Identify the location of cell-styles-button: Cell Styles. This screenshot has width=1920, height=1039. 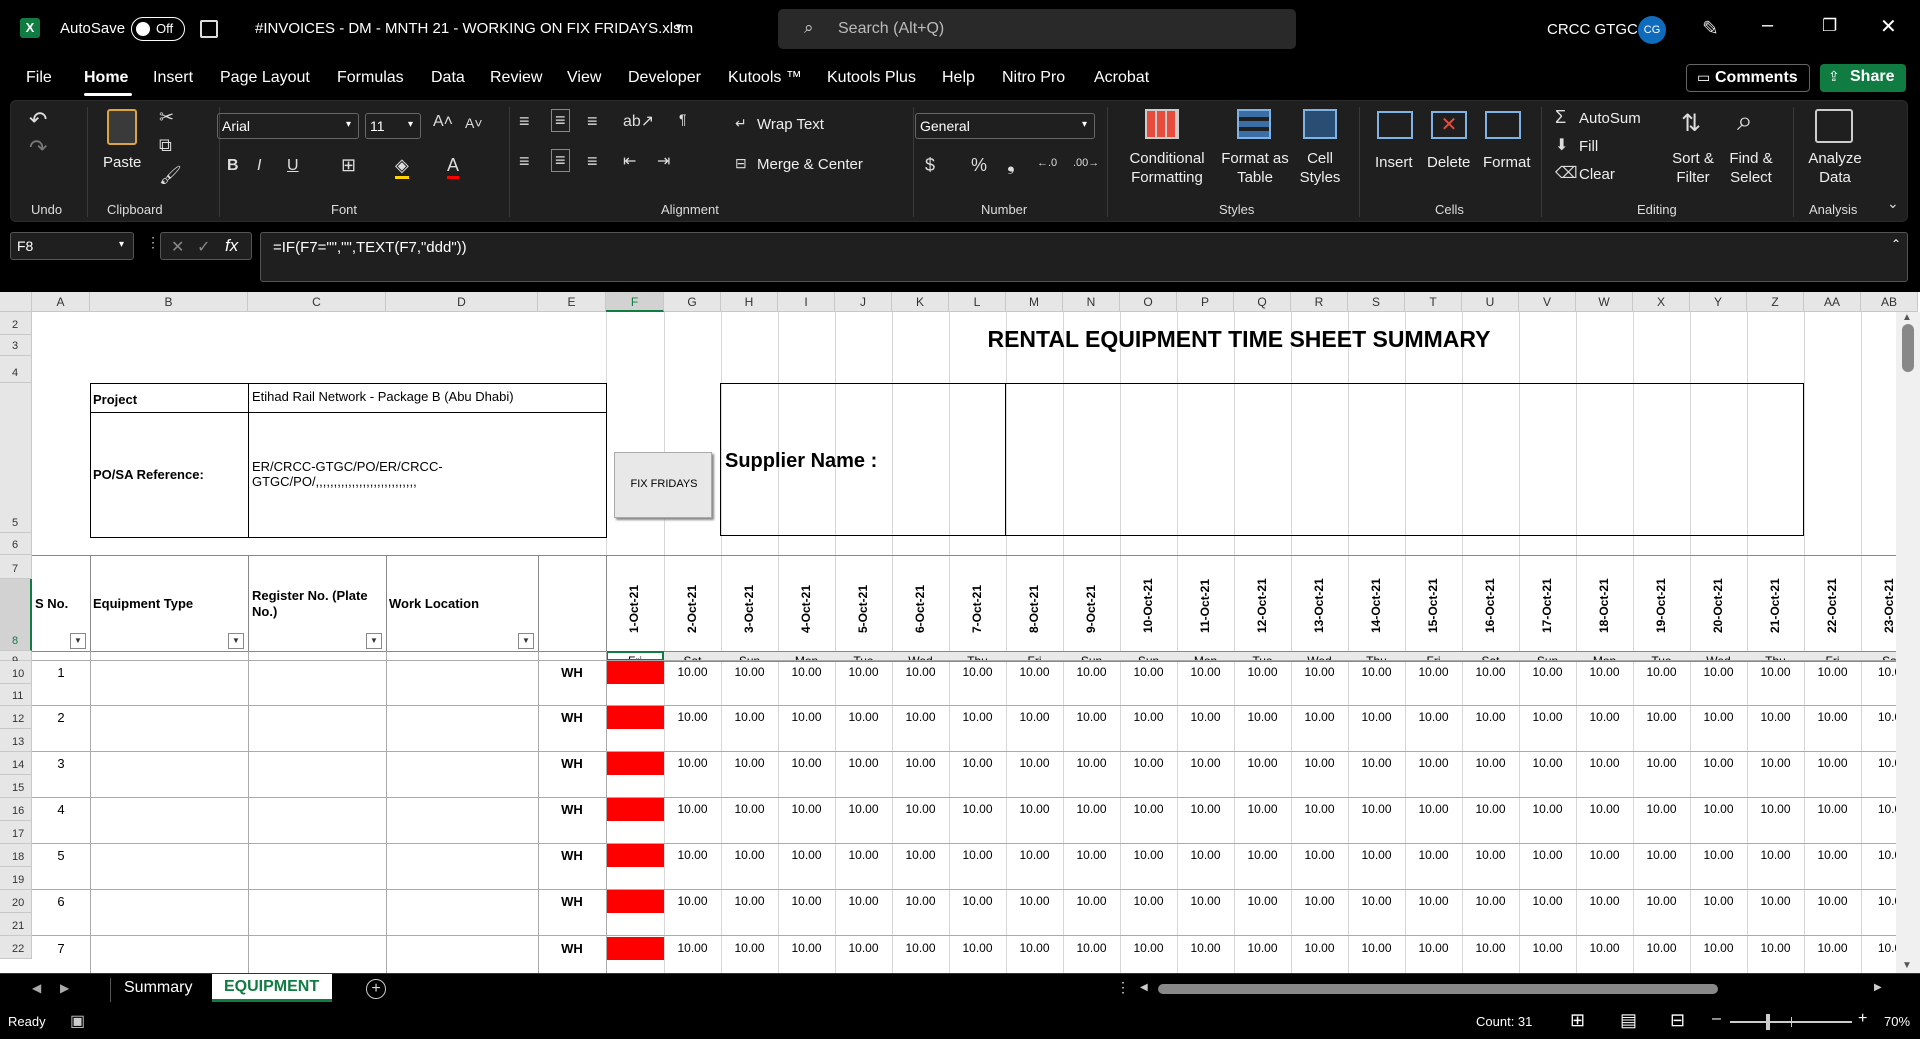
(1320, 168).